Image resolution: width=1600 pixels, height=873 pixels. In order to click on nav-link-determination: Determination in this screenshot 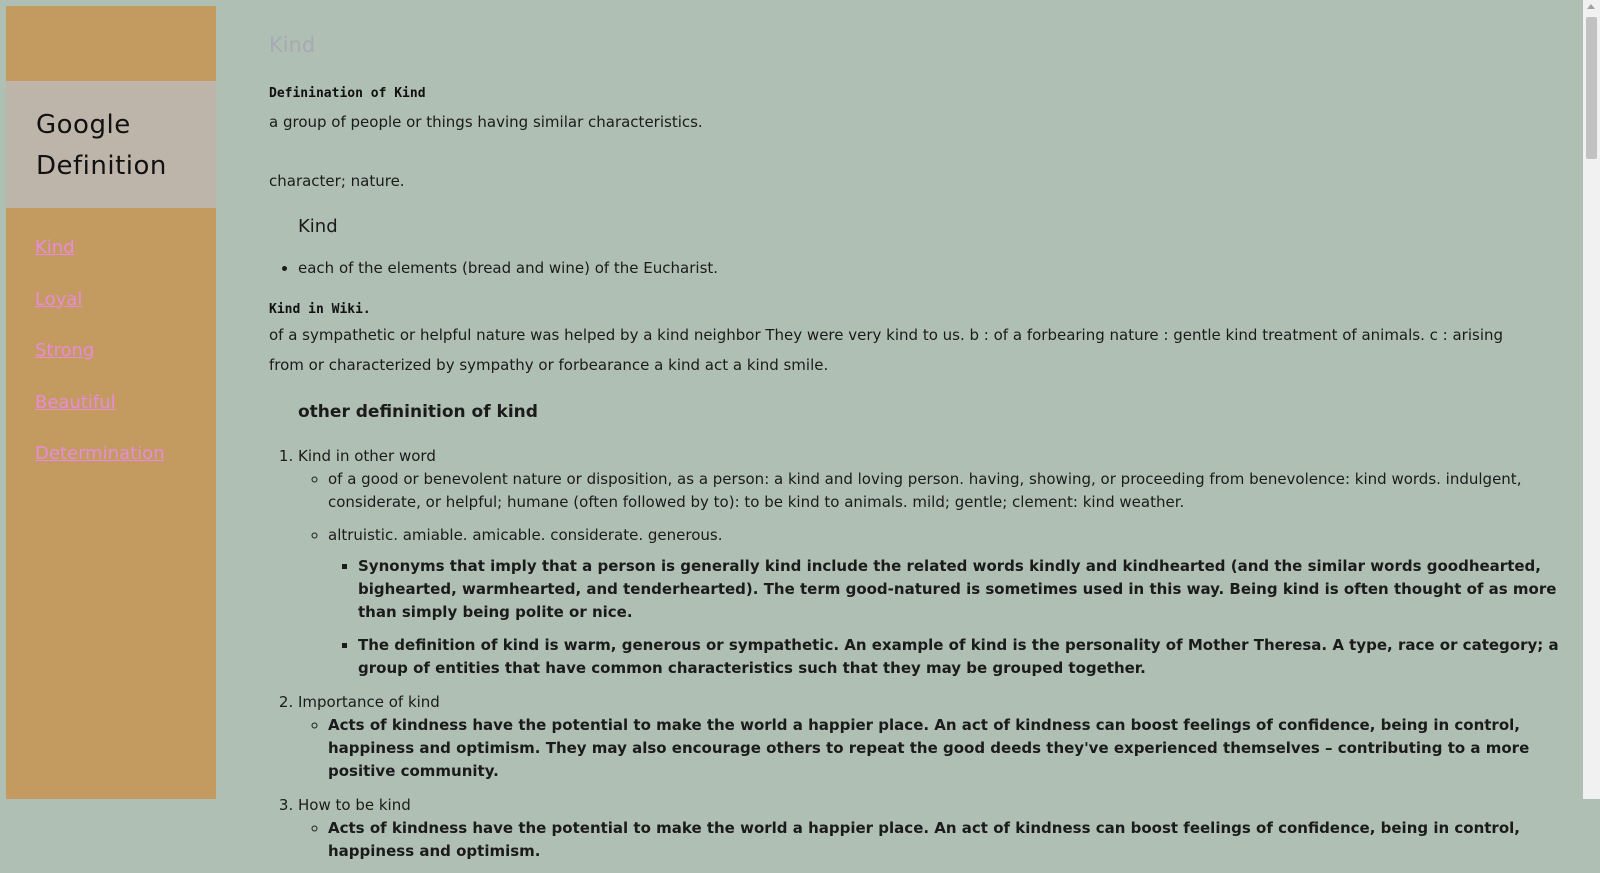, I will do `click(100, 470)`.